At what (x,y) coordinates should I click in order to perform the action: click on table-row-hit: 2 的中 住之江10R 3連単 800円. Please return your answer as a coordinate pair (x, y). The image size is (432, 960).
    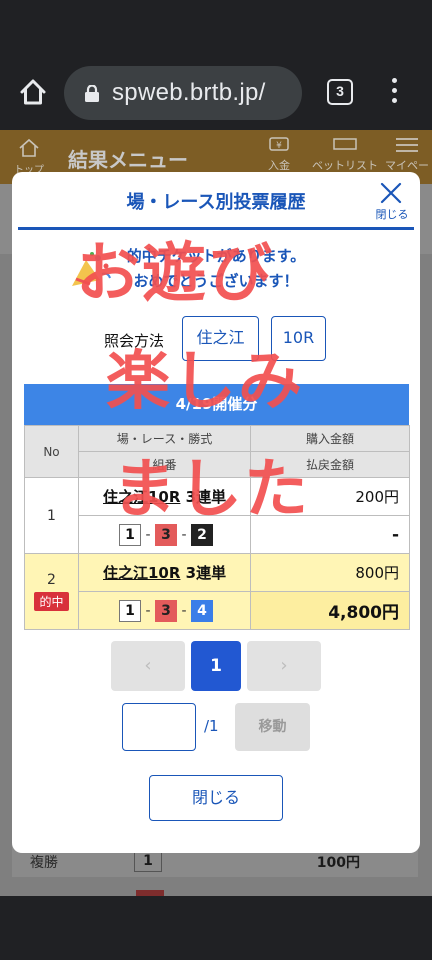
    Looking at the image, I should click on (217, 591).